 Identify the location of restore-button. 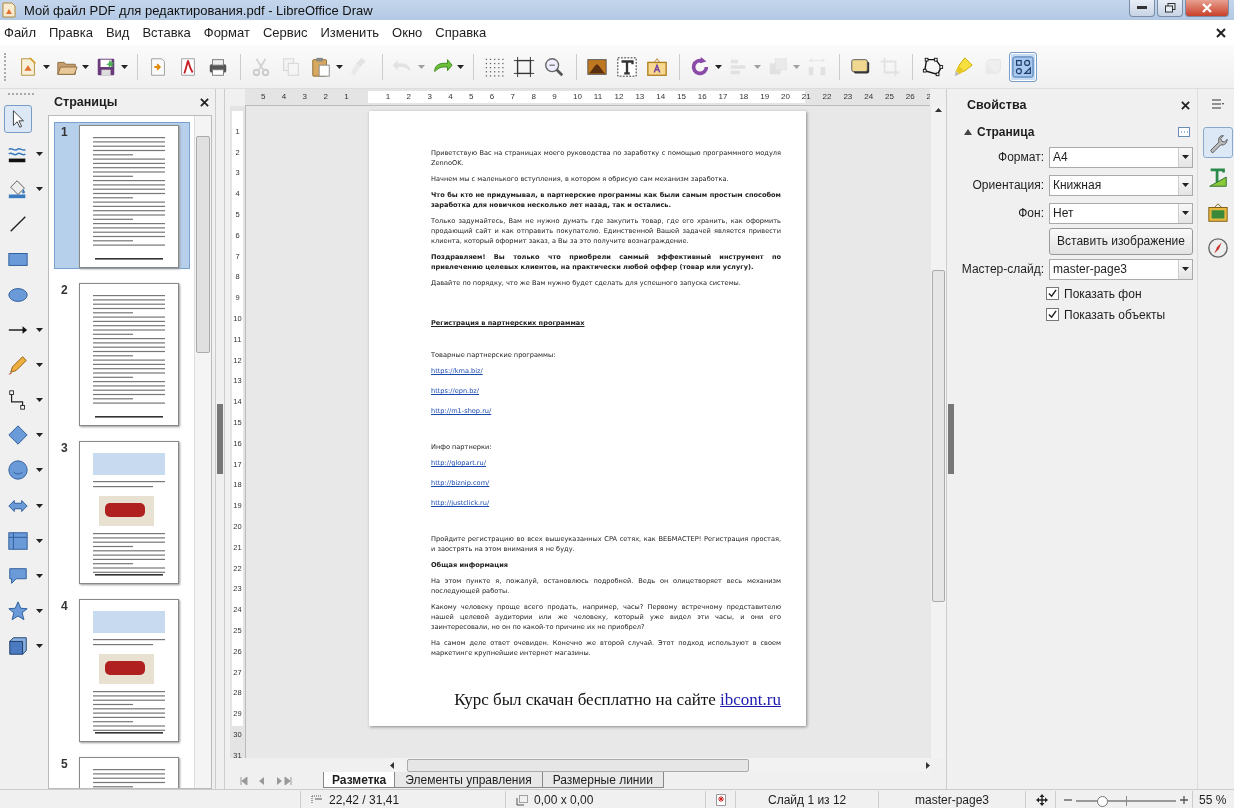
(1170, 8).